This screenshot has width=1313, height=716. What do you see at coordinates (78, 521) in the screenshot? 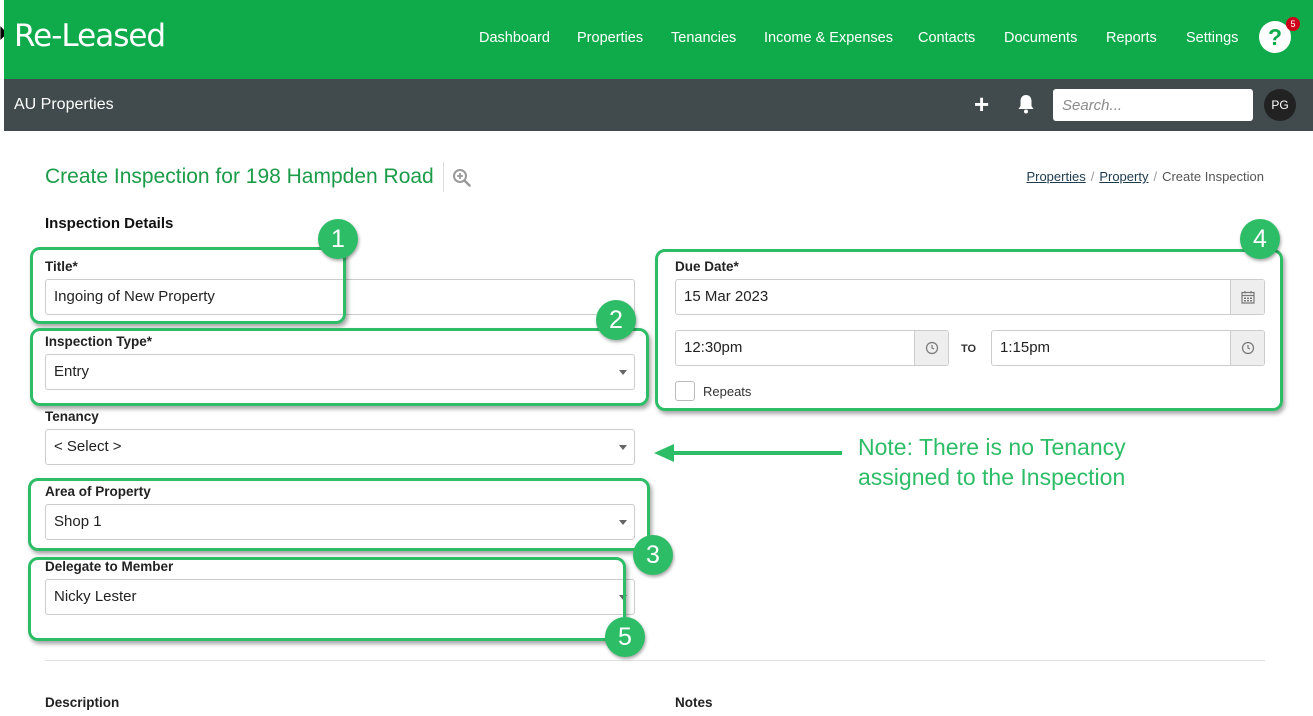
I see `area-of-property-value: Shop 1` at bounding box center [78, 521].